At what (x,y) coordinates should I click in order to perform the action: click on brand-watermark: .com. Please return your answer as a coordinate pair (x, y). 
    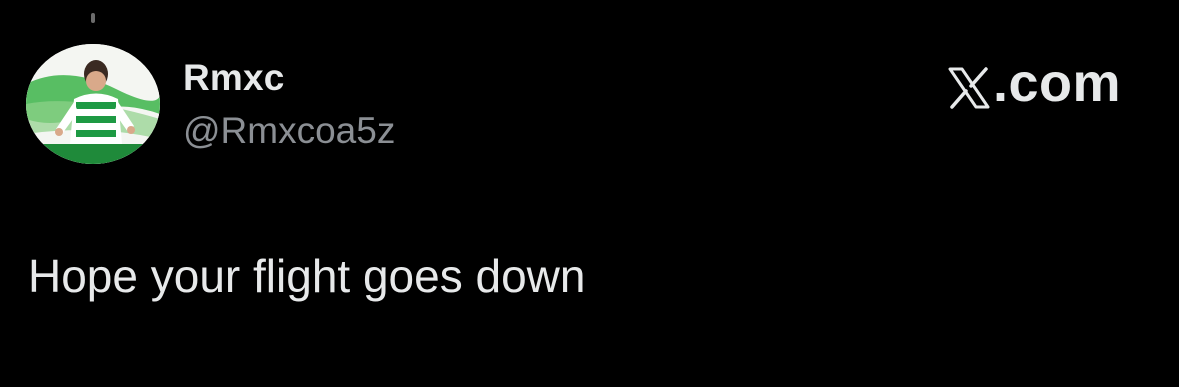
    Looking at the image, I should click on (1034, 83).